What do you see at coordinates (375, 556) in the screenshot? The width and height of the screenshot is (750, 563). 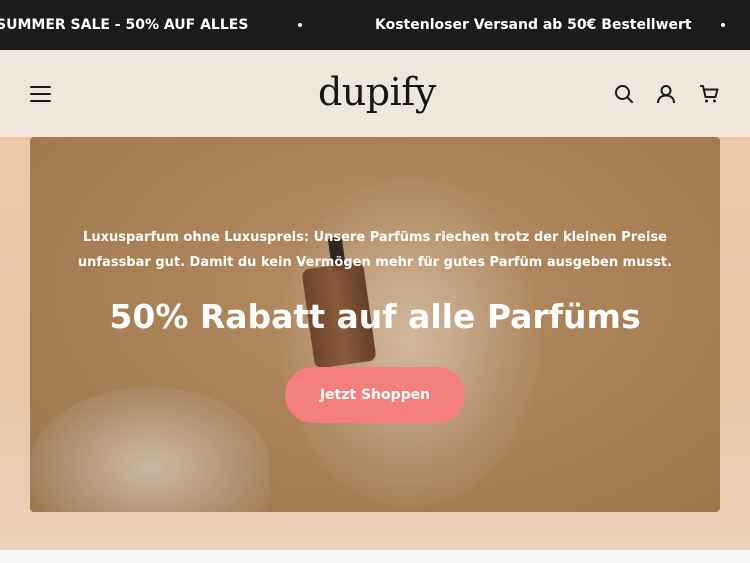 I see `next-section` at bounding box center [375, 556].